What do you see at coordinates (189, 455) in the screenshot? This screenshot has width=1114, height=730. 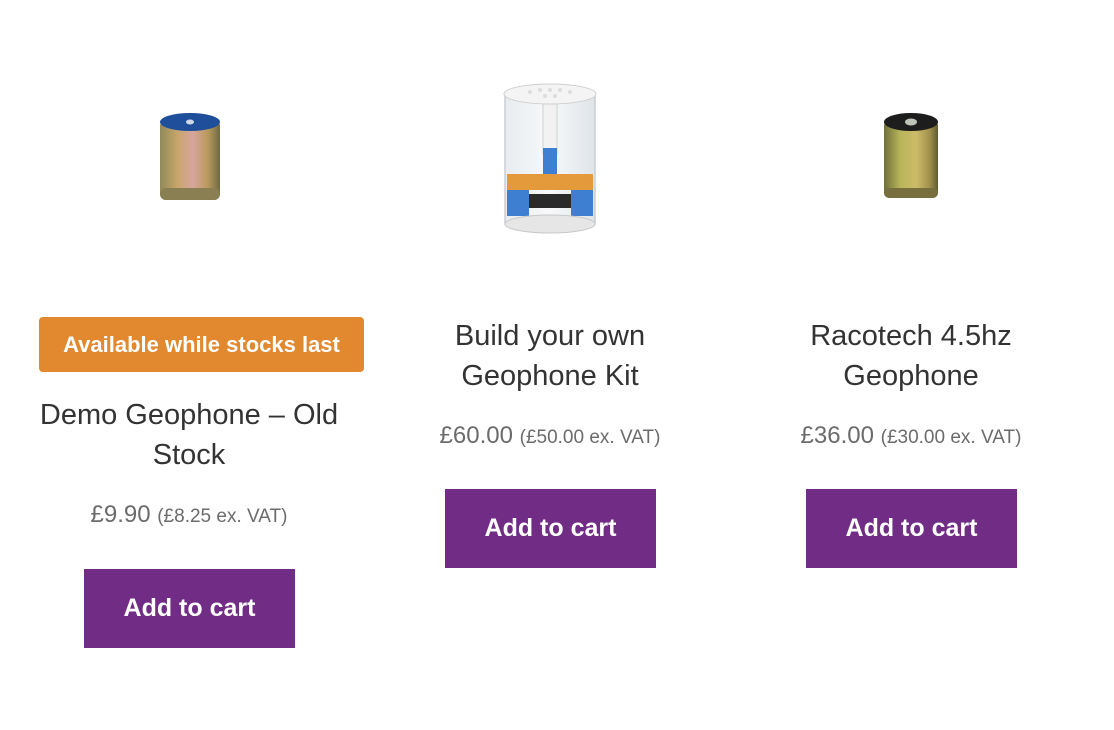 I see `product-title-line: Stock` at bounding box center [189, 455].